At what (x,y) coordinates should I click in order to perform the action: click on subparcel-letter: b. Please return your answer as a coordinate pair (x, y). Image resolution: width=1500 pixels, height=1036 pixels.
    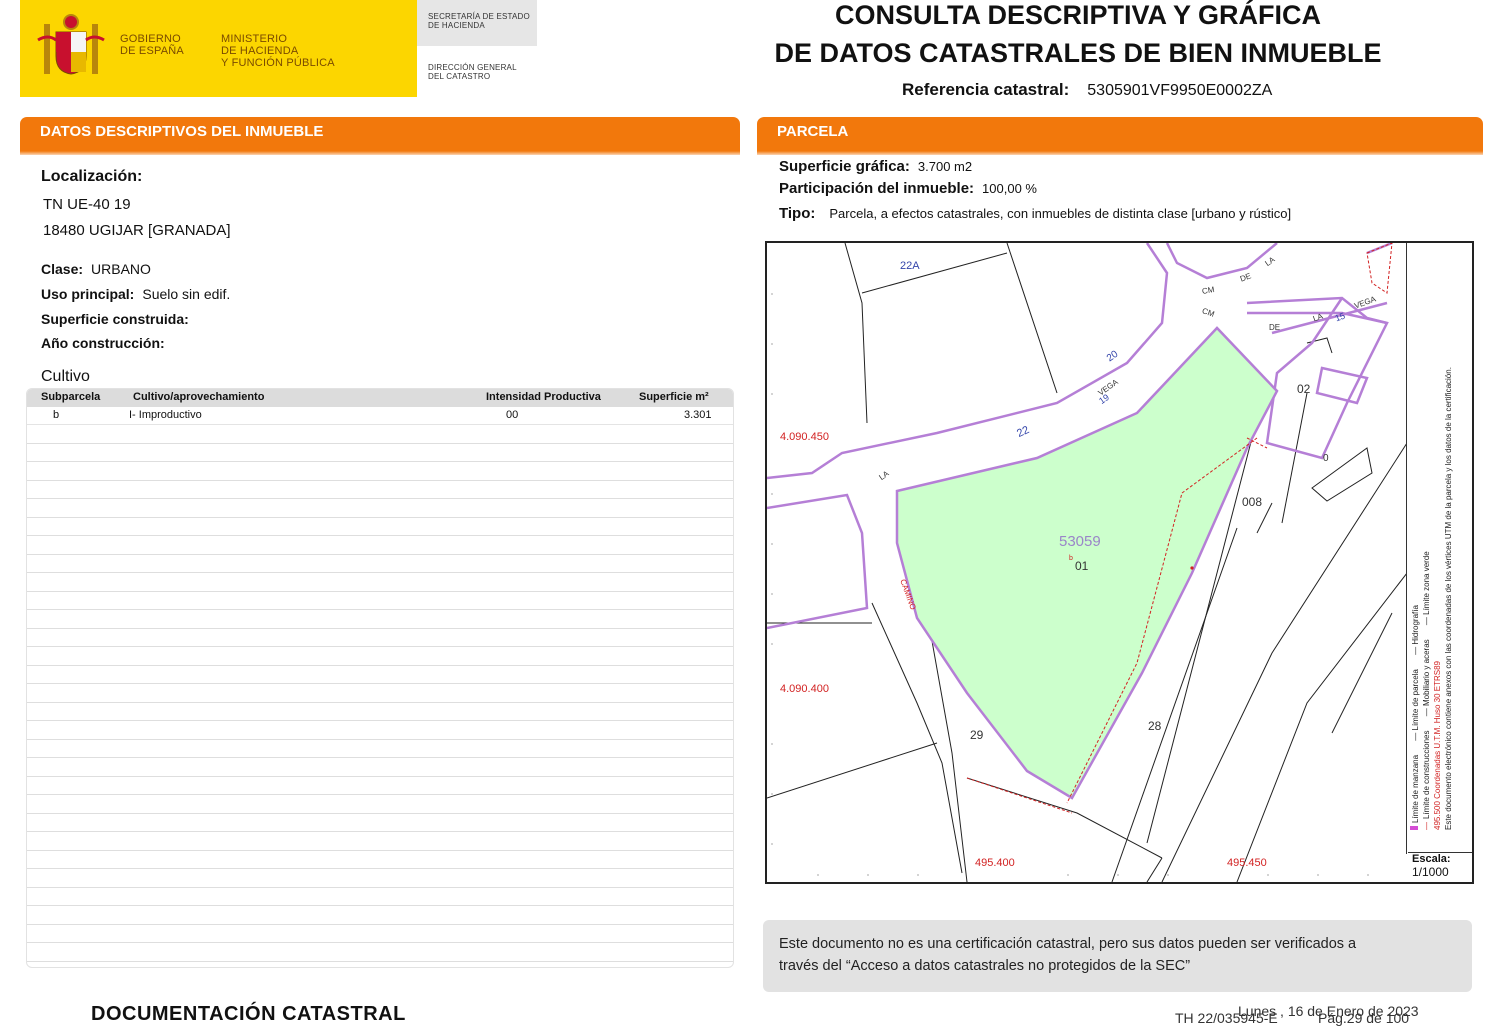
    Looking at the image, I should click on (1071, 558).